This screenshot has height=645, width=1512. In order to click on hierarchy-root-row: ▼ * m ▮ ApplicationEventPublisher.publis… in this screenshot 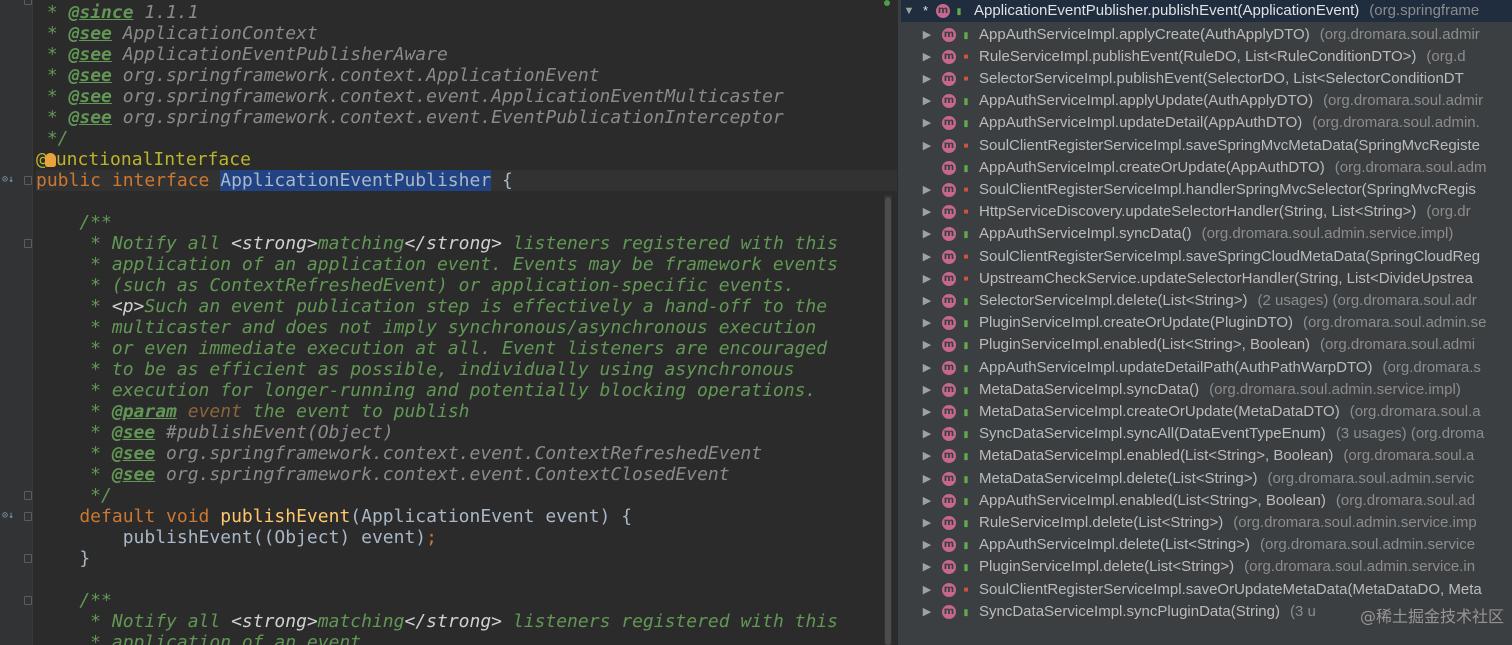, I will do `click(1206, 11)`.